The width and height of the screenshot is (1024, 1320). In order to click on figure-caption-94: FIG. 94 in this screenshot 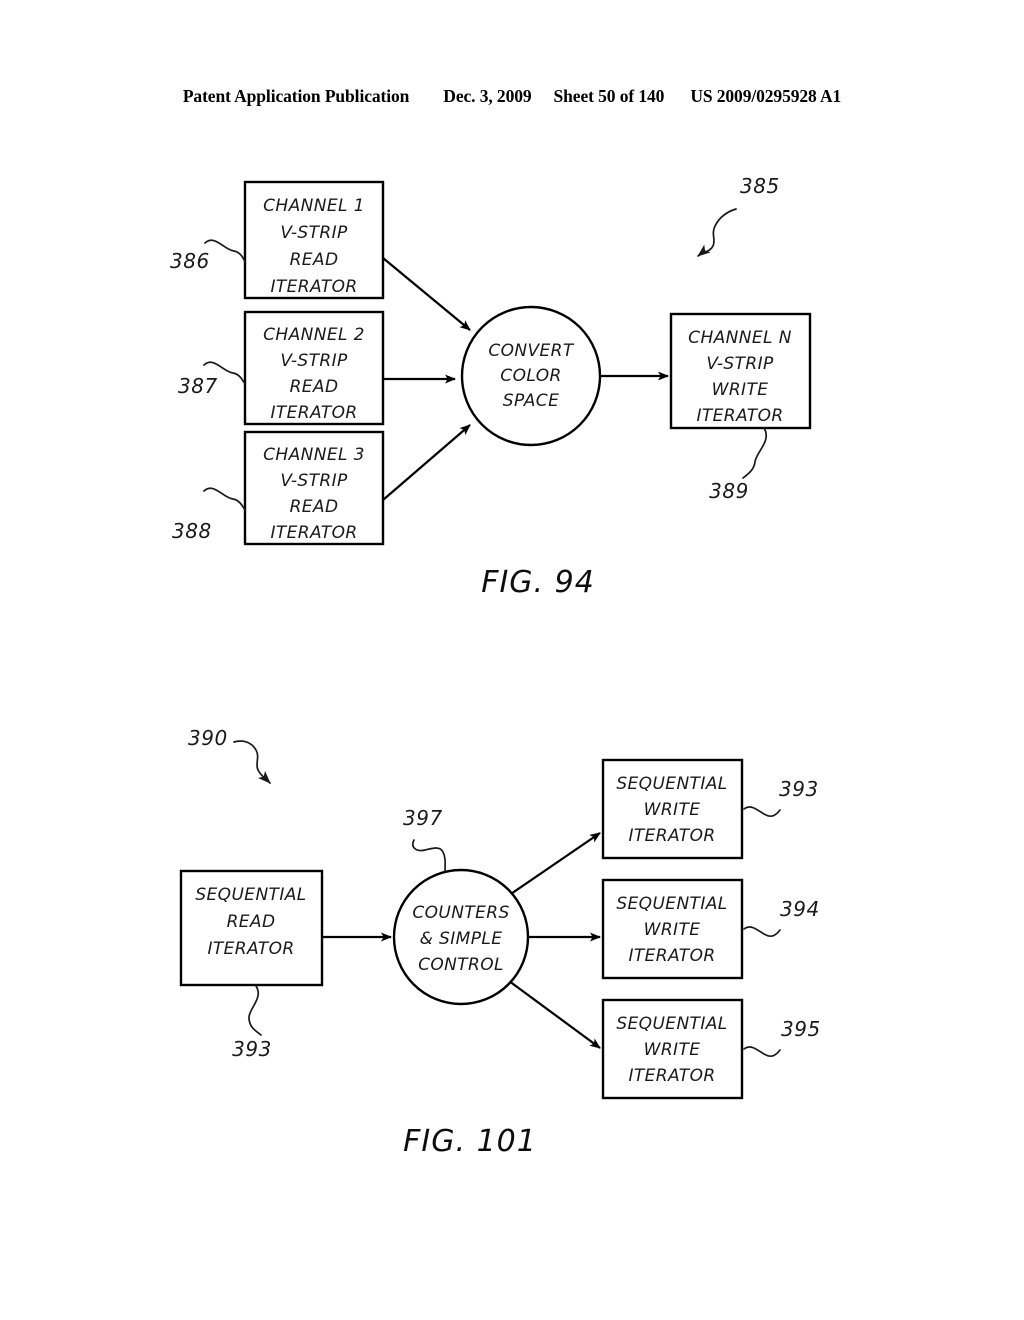, I will do `click(538, 582)`.